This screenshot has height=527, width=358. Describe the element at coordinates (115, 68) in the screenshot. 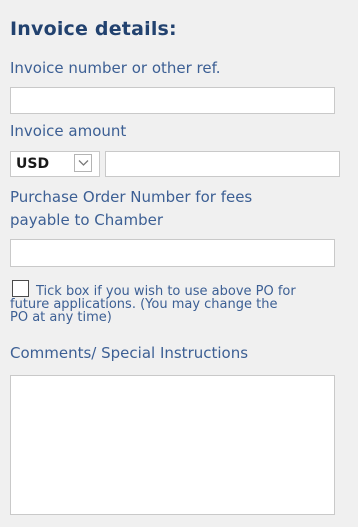

I see `invoice-ref-label: Invoice number or other ref.` at that location.